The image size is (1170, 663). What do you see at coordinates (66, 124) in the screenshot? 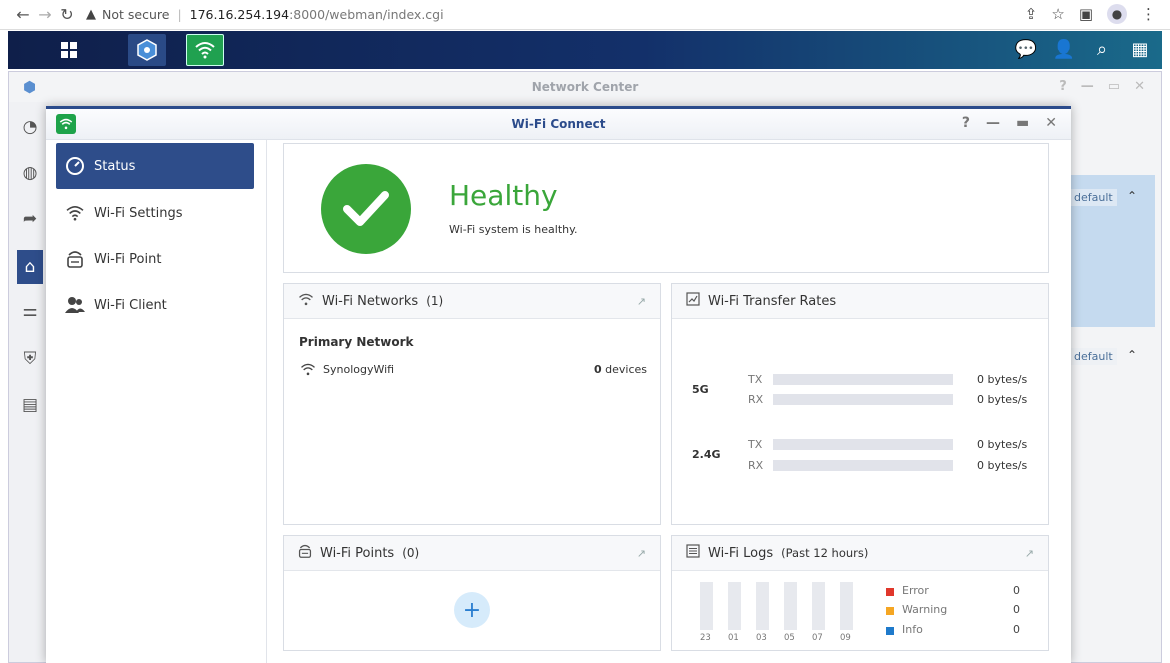
I see `wifi-connect-logo-icon` at bounding box center [66, 124].